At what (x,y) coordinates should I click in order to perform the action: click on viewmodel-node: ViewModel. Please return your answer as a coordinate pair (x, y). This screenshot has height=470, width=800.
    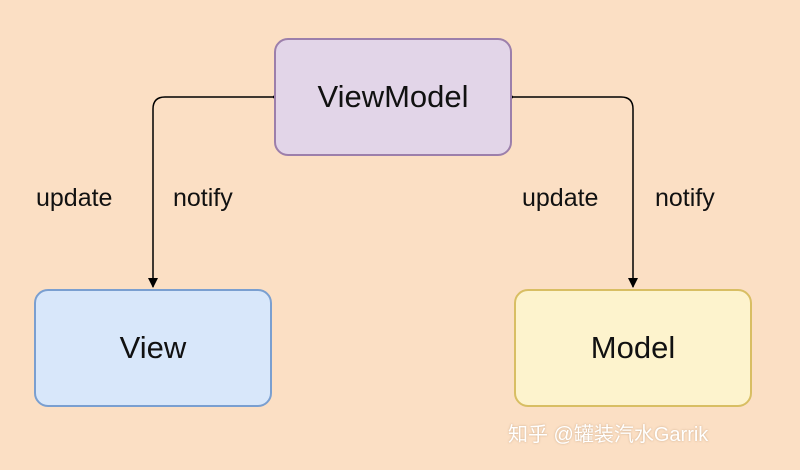
    Looking at the image, I should click on (393, 97).